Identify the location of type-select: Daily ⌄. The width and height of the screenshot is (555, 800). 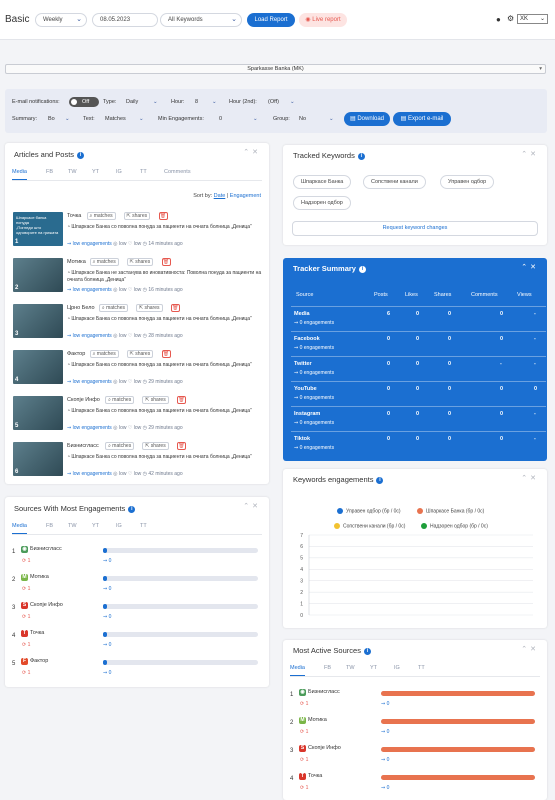
(146, 102).